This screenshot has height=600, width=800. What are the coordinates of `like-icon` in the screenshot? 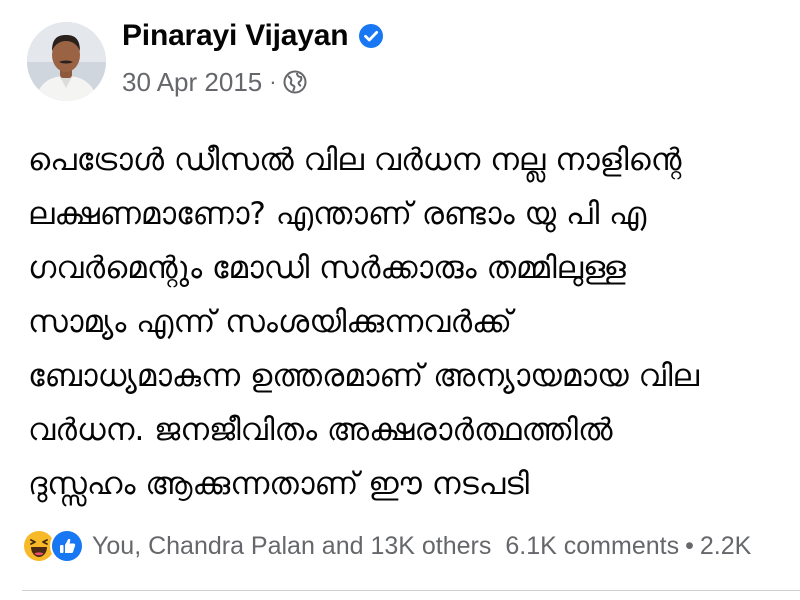 It's located at (67, 546).